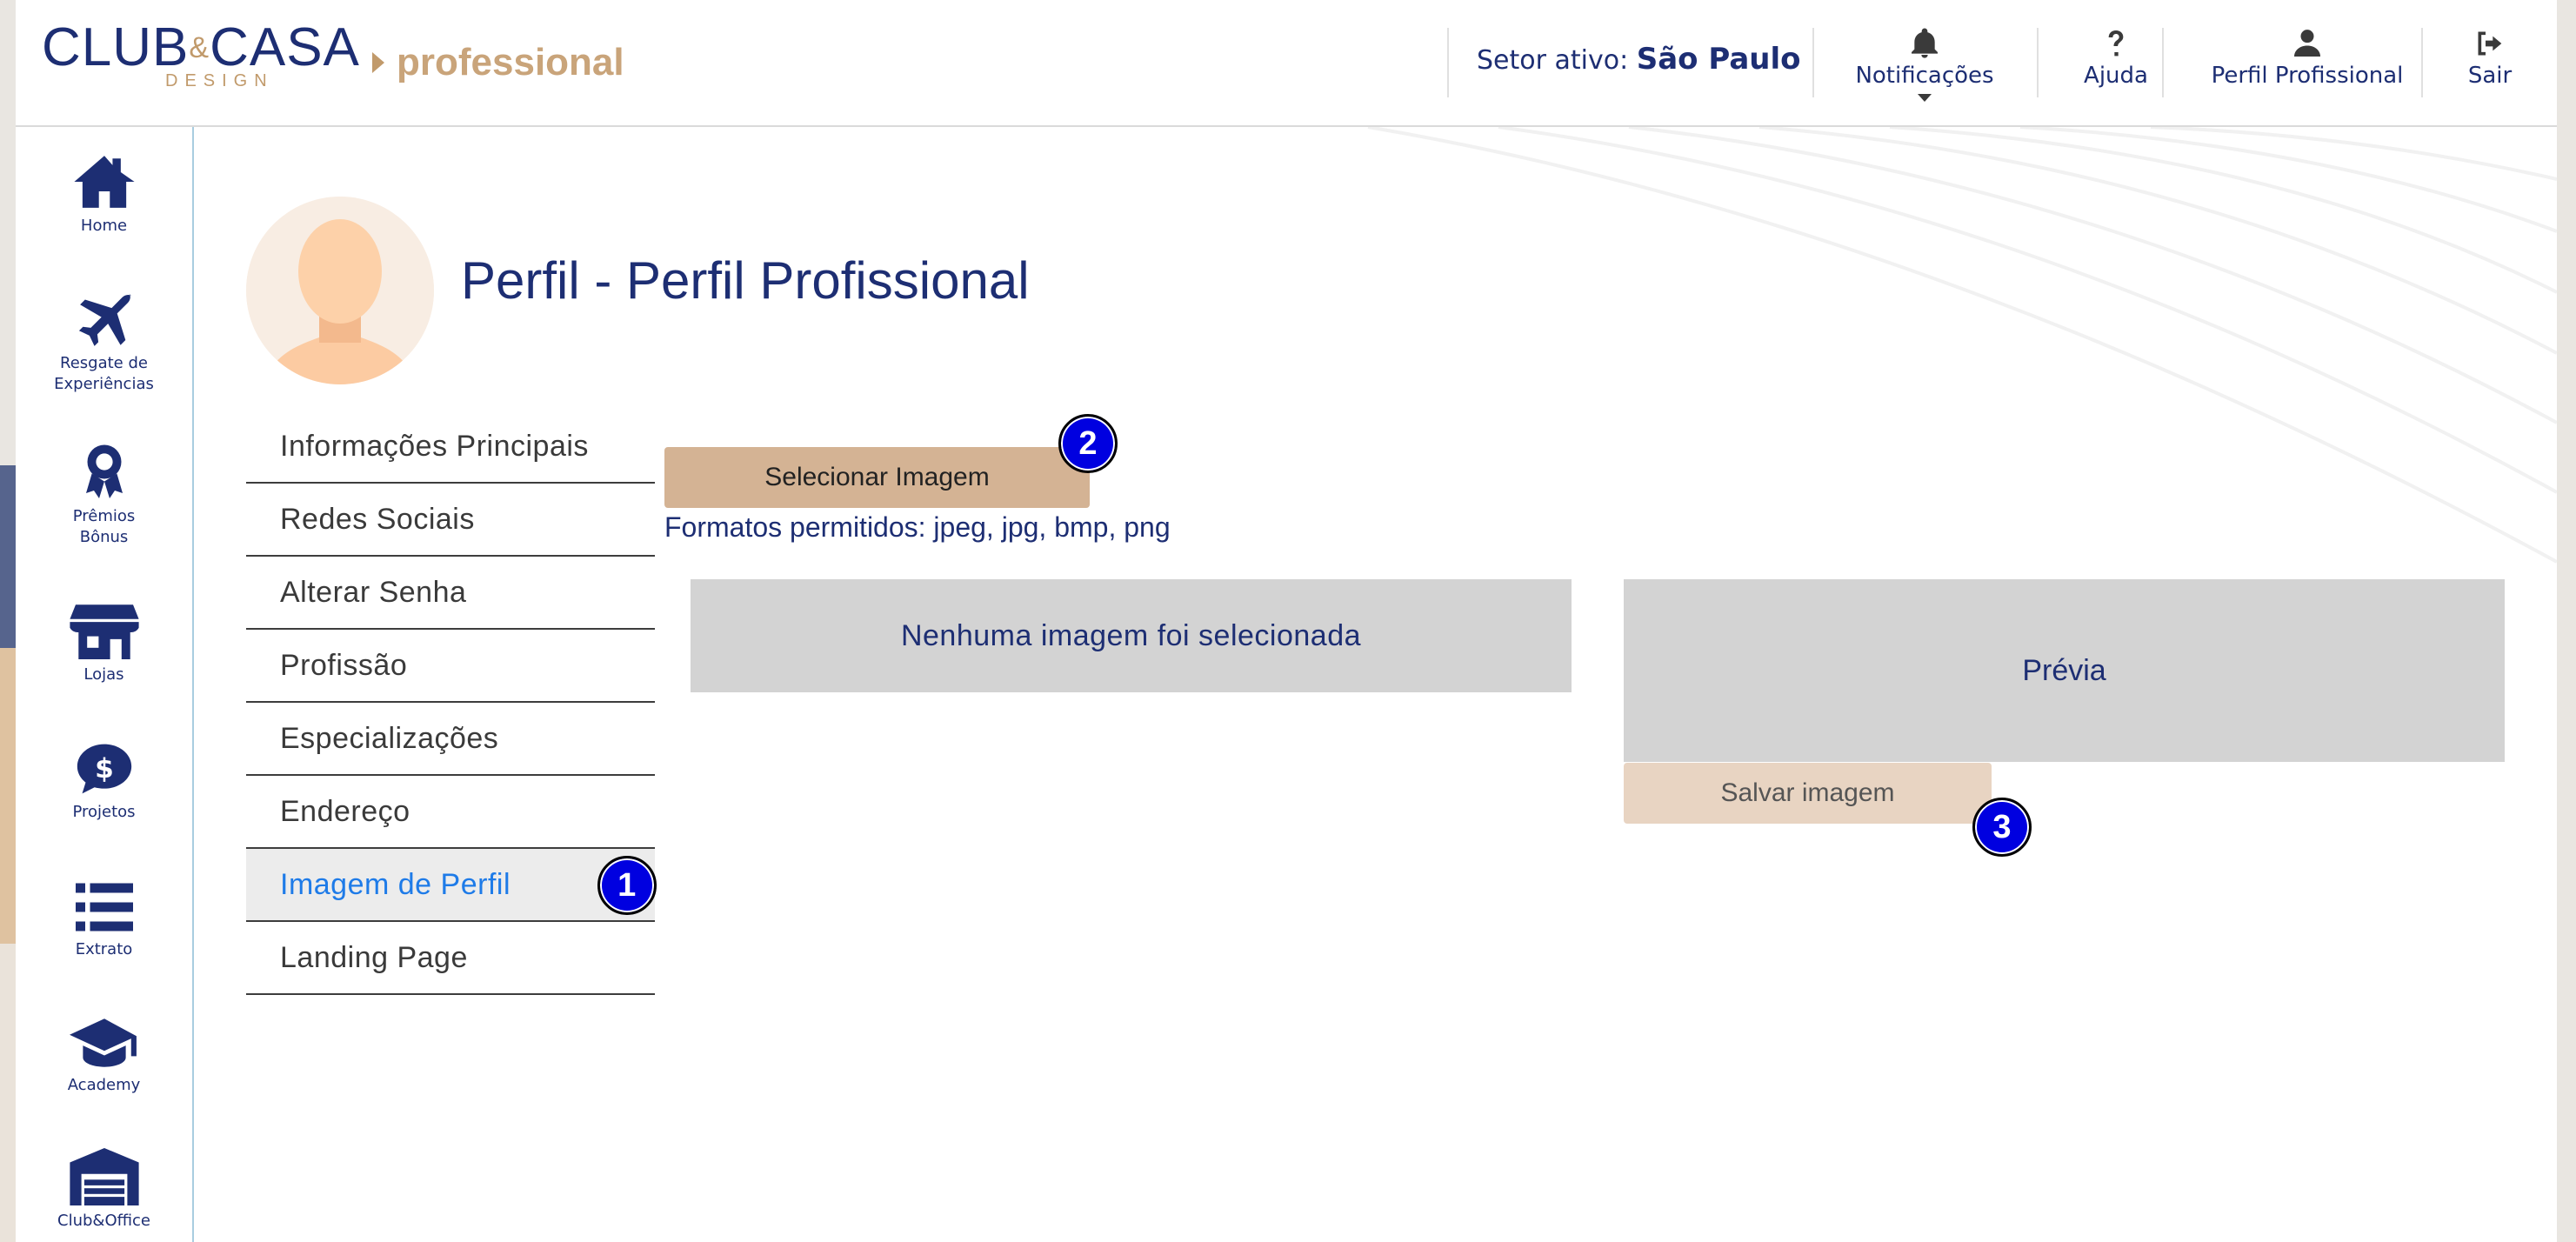 The width and height of the screenshot is (2576, 1242). I want to click on default-avatar-icon, so click(340, 290).